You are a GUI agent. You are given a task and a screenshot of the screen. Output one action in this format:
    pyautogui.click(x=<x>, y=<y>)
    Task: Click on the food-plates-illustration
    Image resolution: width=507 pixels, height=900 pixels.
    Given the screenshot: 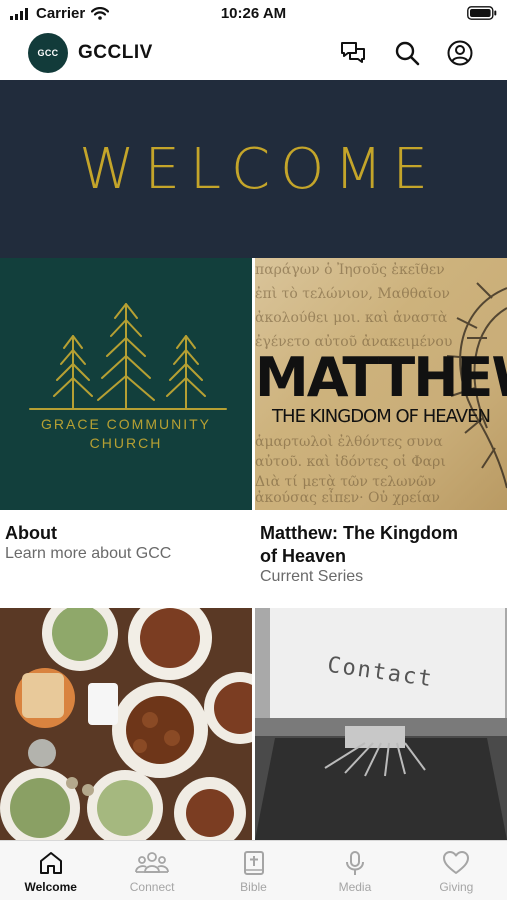 What is the action you would take?
    pyautogui.click(x=126, y=724)
    